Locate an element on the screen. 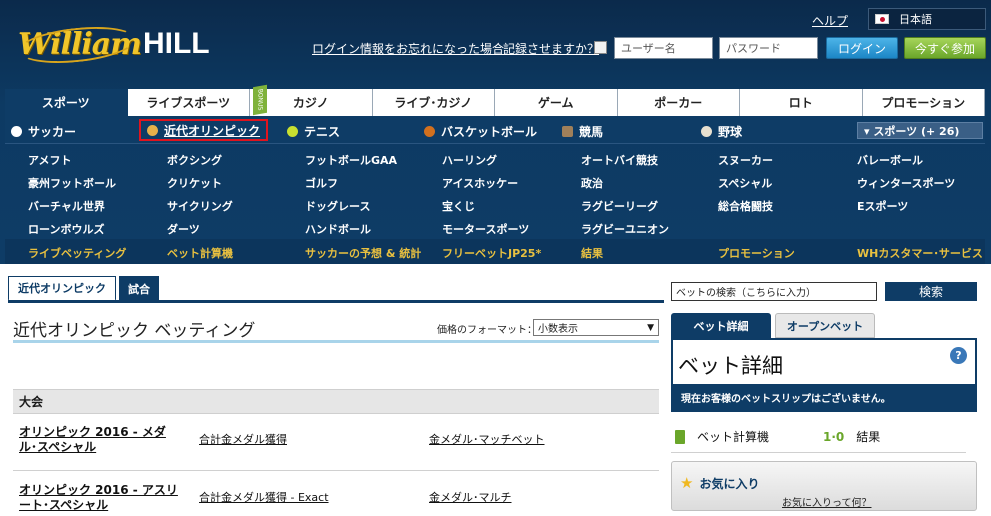 The image size is (991, 516). sub-nav-soccer: サッカー is located at coordinates (43, 131).